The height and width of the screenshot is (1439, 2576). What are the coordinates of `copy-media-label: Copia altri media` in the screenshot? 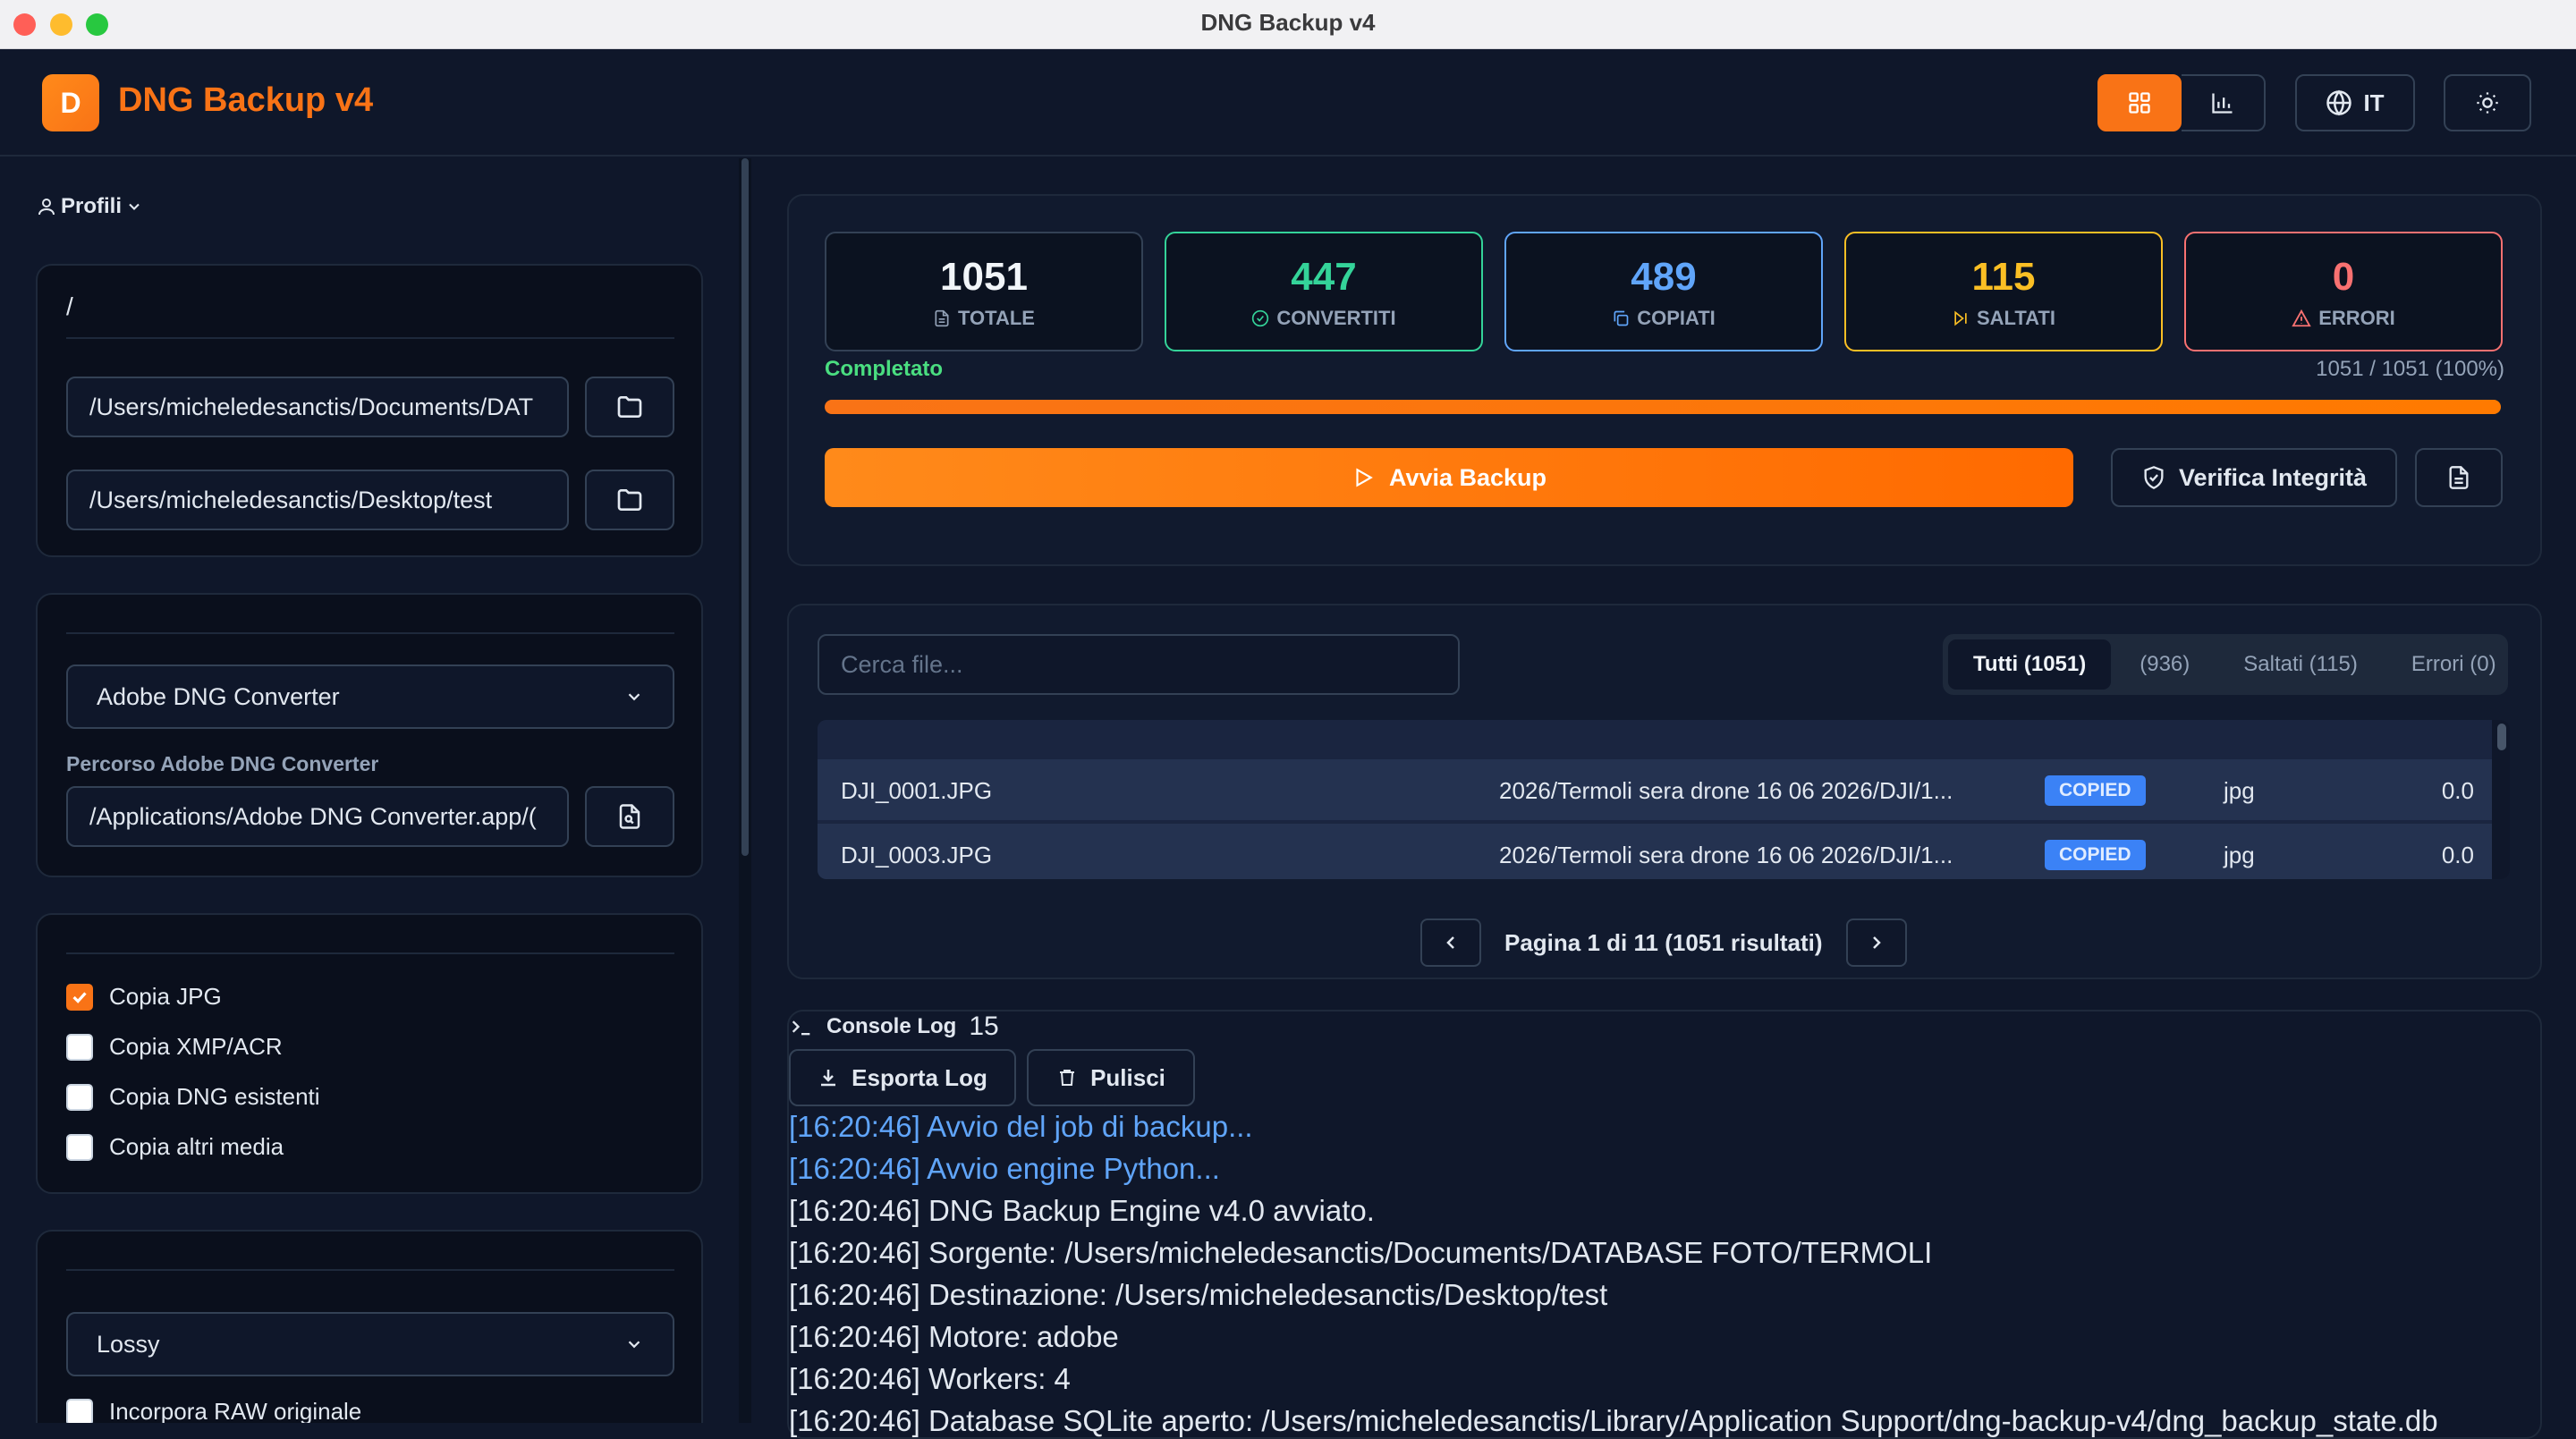 It's located at (196, 1147).